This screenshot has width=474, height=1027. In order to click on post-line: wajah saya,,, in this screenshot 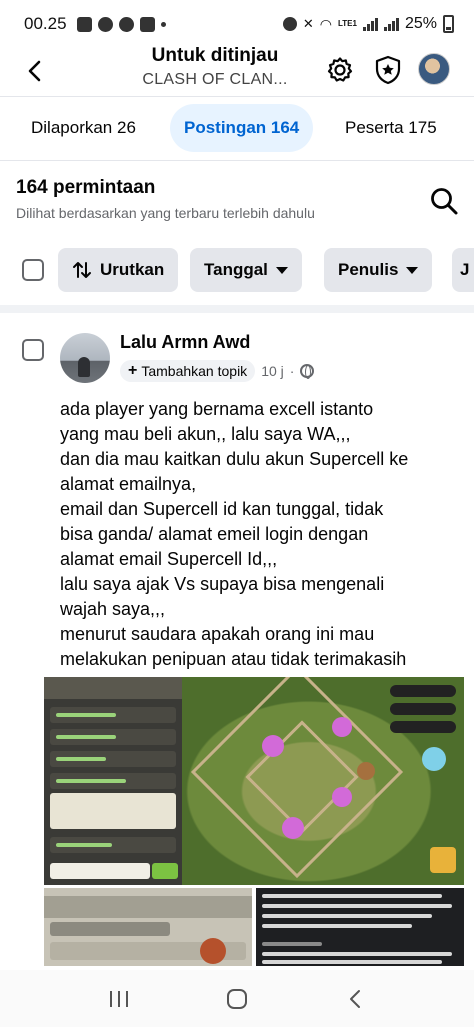, I will do `click(113, 609)`.